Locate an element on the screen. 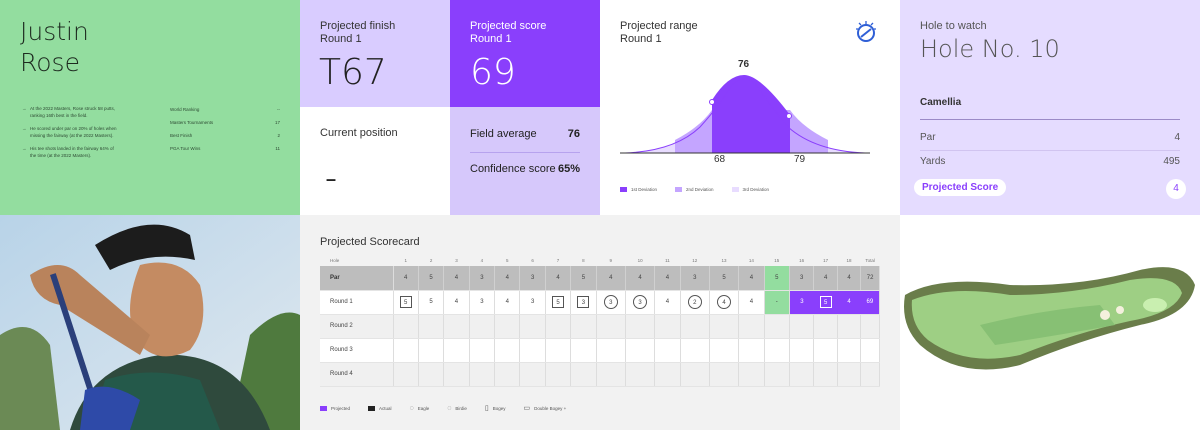 This screenshot has height=435, width=1200. hole-number: 12 is located at coordinates (695, 260).